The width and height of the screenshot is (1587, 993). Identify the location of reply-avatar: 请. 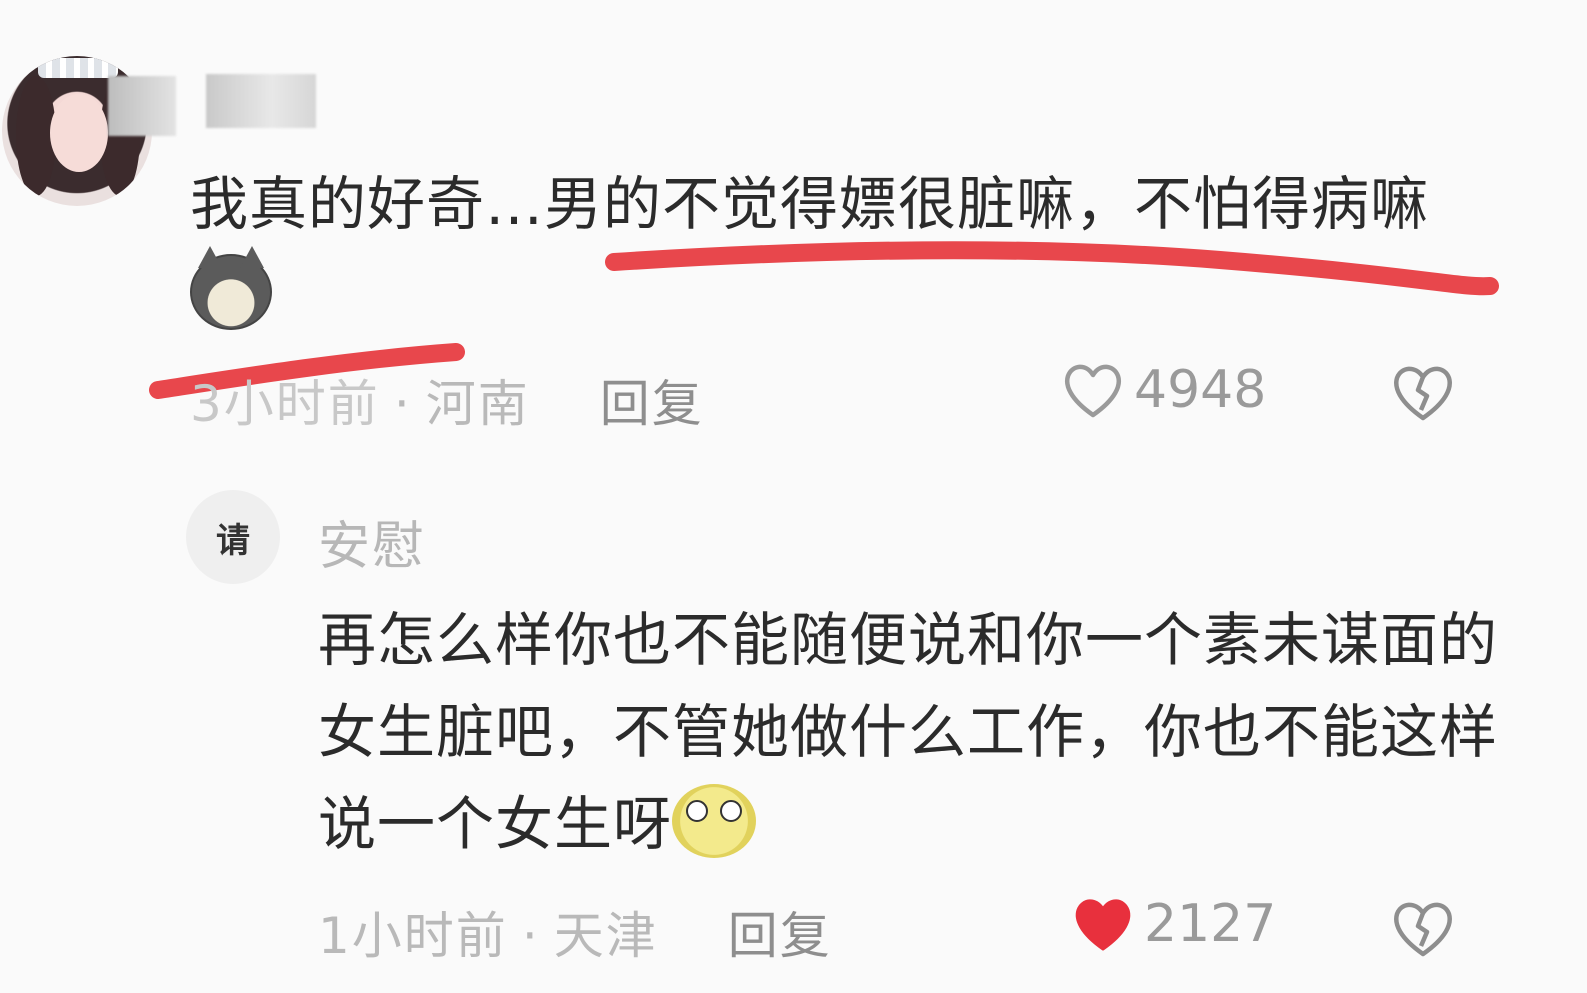
(233, 537).